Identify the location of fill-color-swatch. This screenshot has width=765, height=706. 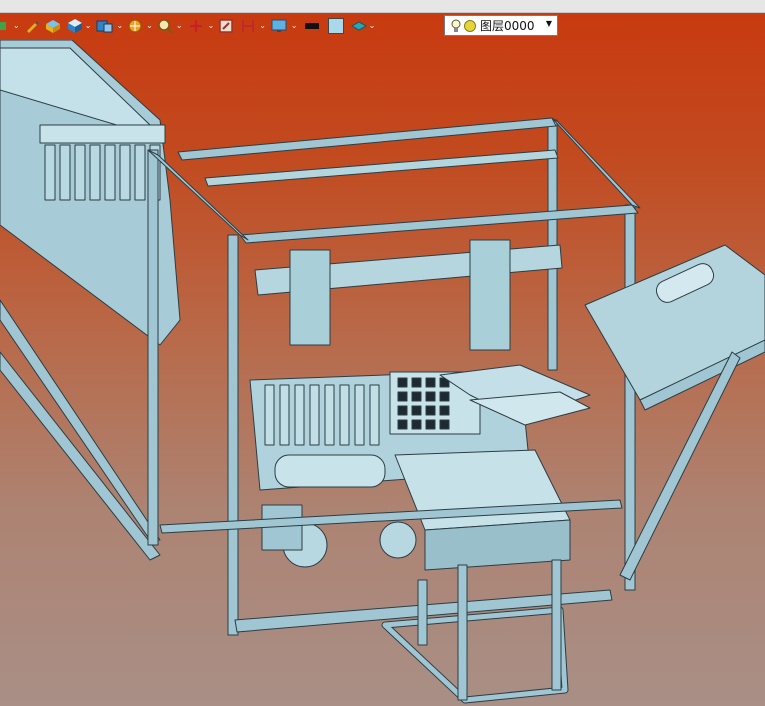
(335, 26).